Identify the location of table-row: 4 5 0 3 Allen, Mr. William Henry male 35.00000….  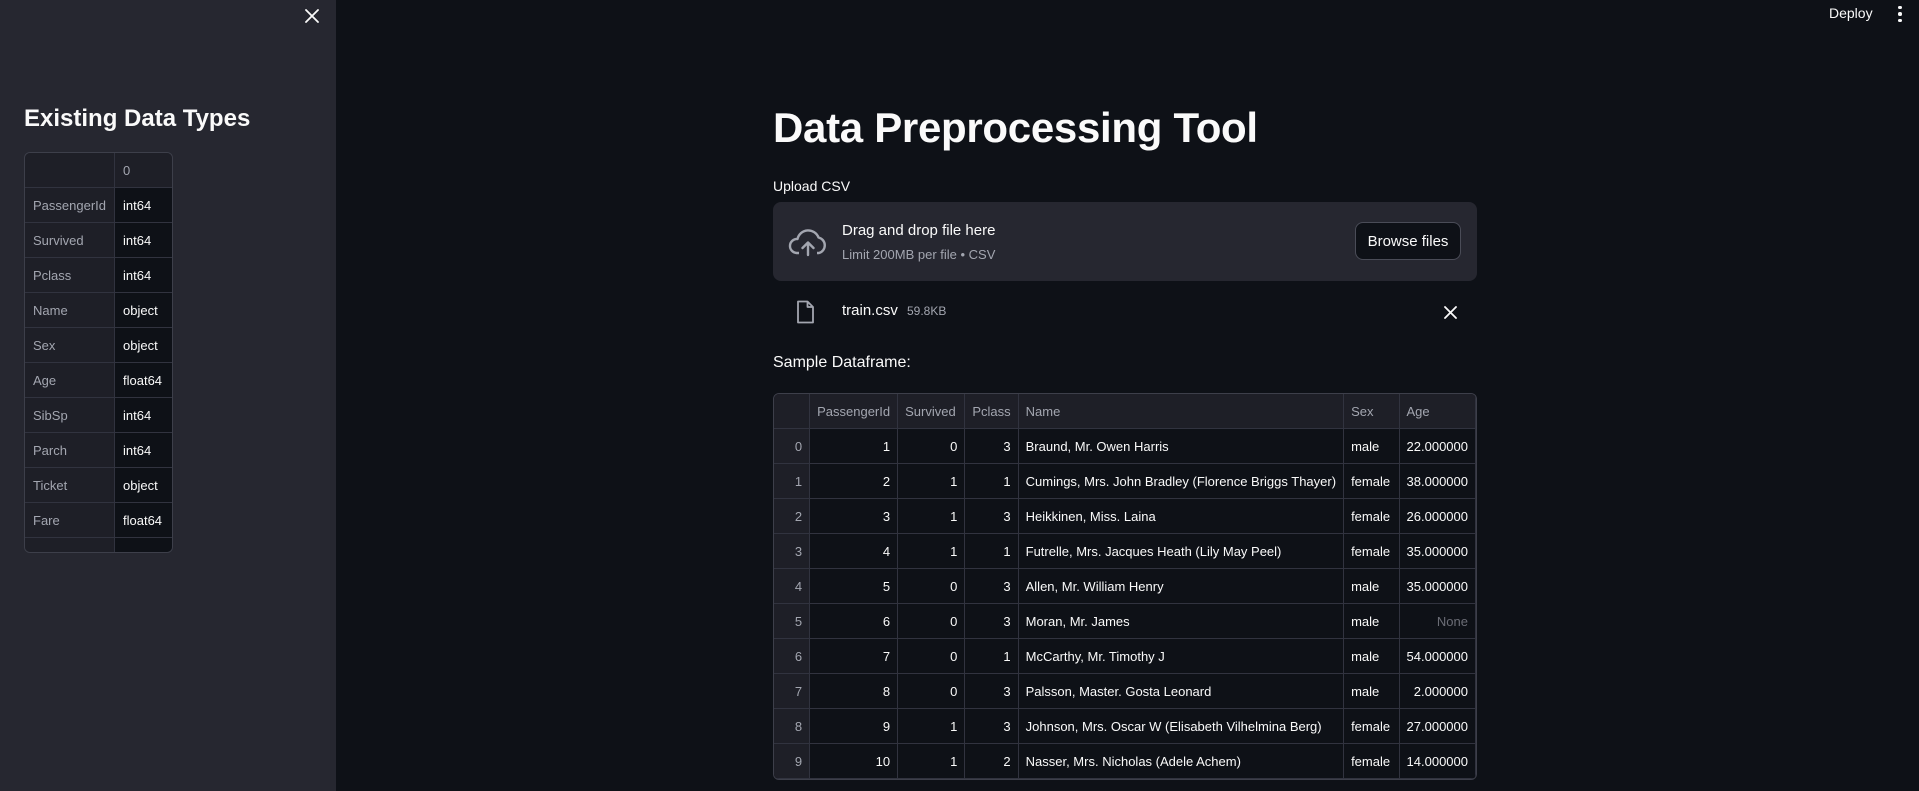
(1125, 586).